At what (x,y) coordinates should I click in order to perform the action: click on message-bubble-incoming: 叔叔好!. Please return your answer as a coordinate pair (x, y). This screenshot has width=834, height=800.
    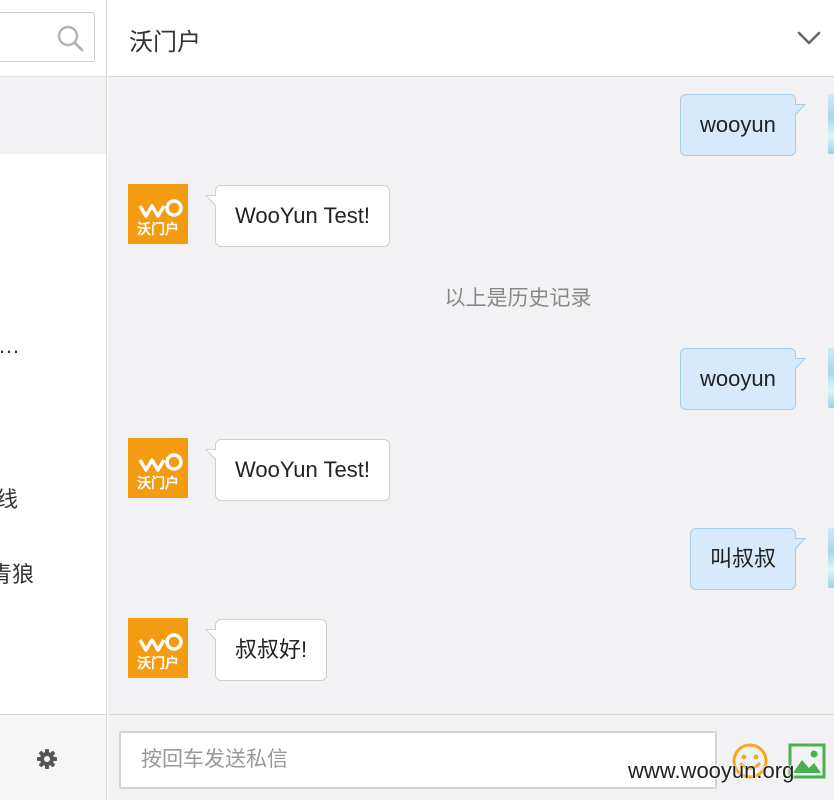
    Looking at the image, I should click on (266, 650).